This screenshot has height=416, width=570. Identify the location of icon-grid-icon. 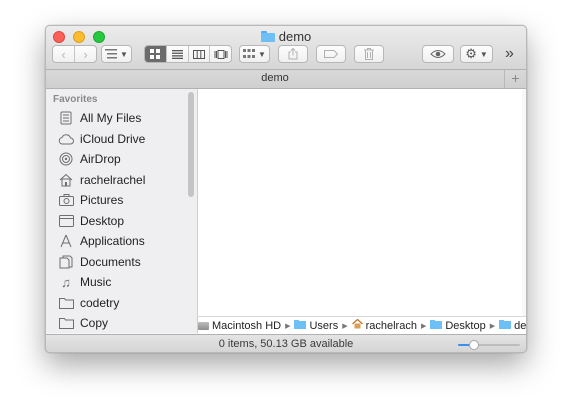
(155, 54).